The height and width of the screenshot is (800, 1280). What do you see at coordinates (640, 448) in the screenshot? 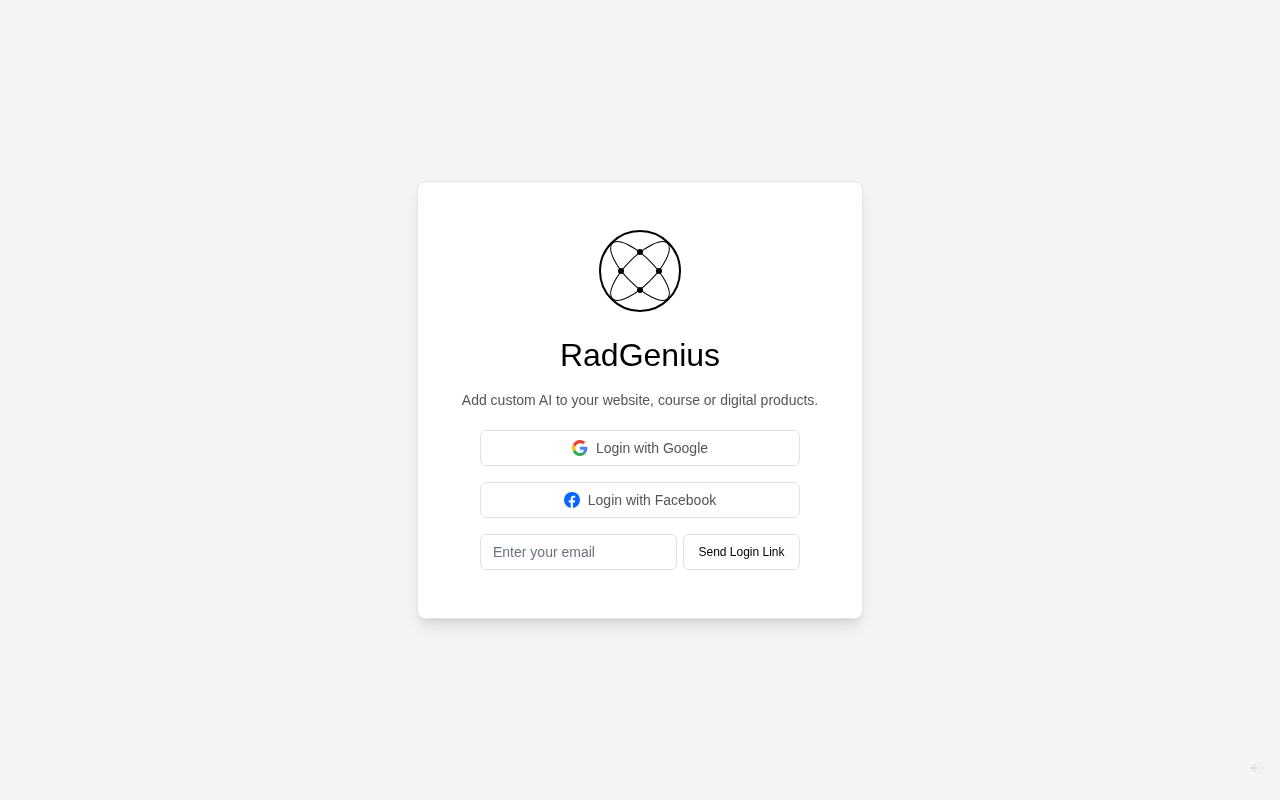
I see `login-button: Login with Google` at bounding box center [640, 448].